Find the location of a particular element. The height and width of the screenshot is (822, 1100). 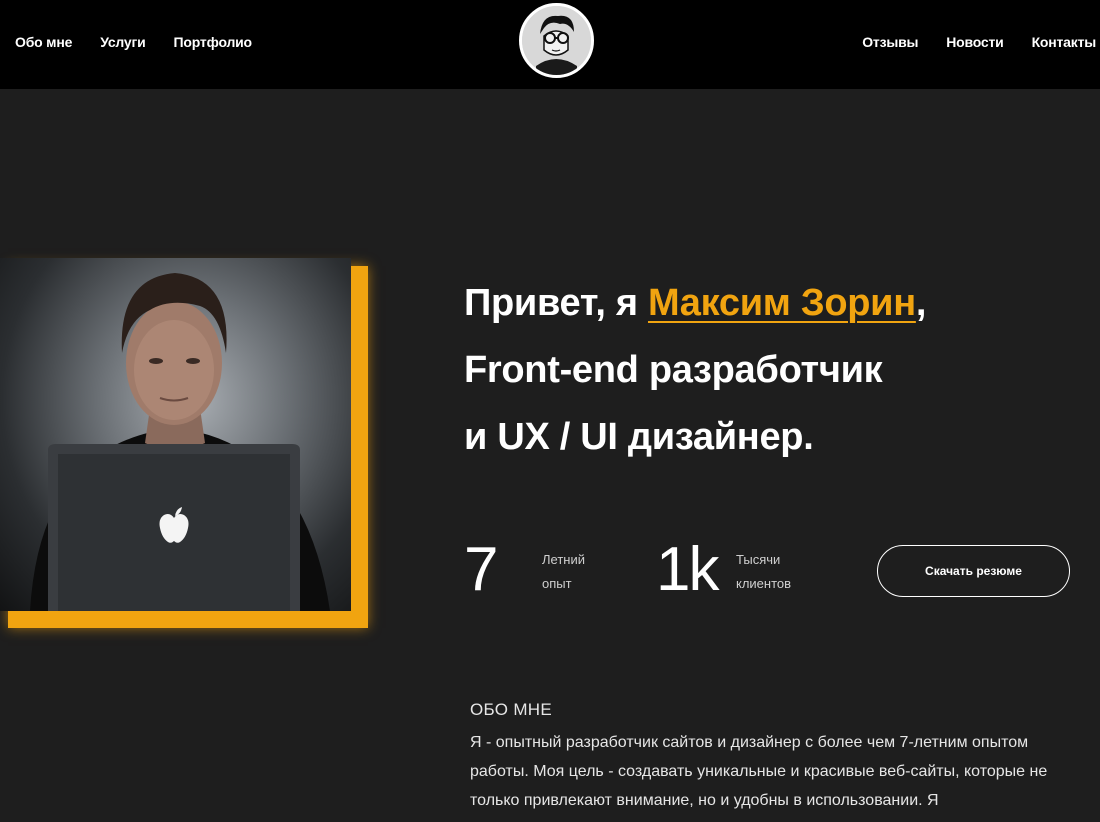

stat-experience-label-line2: опыт is located at coordinates (557, 583).